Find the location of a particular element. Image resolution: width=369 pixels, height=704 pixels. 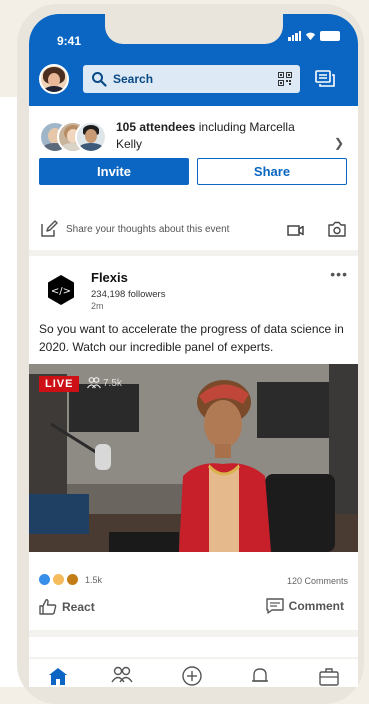

search-input: Search is located at coordinates (191, 79).